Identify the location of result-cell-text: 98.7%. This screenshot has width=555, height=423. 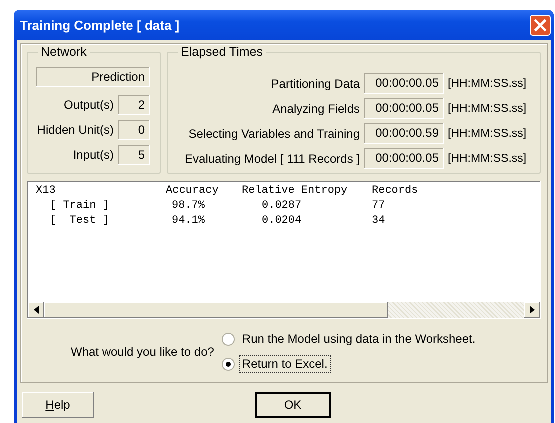
(188, 207).